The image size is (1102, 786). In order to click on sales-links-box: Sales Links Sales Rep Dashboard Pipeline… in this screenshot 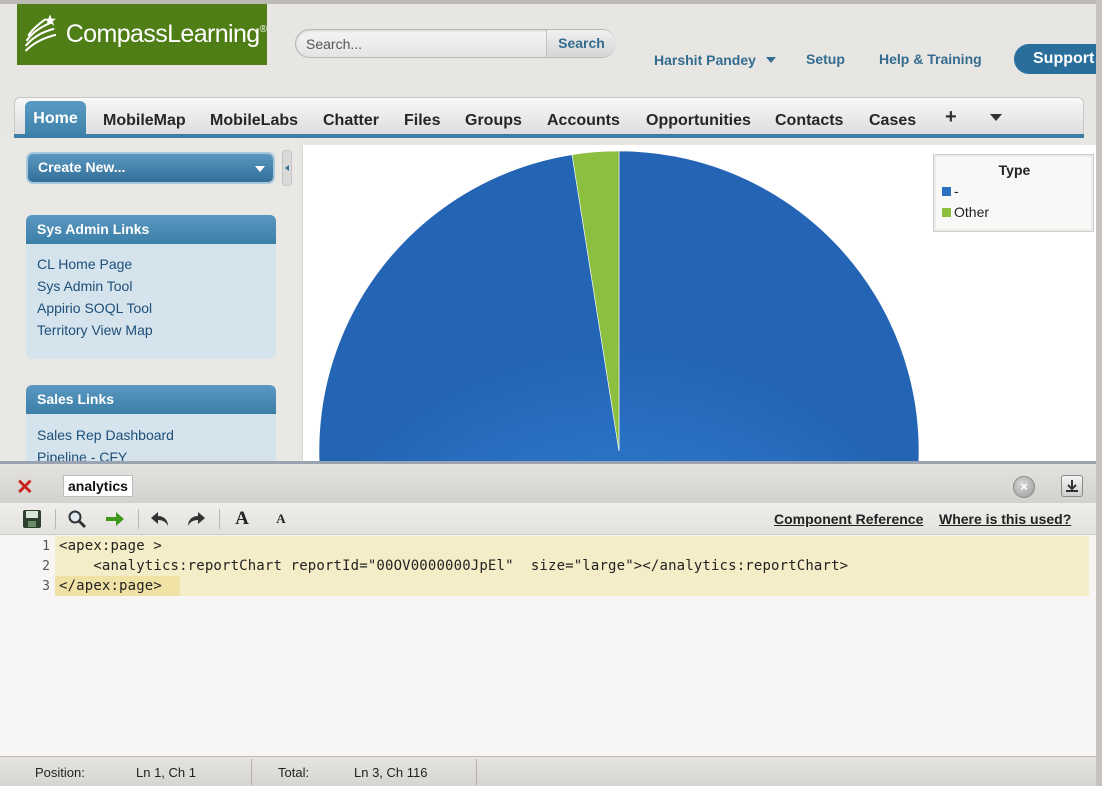, I will do `click(151, 425)`.